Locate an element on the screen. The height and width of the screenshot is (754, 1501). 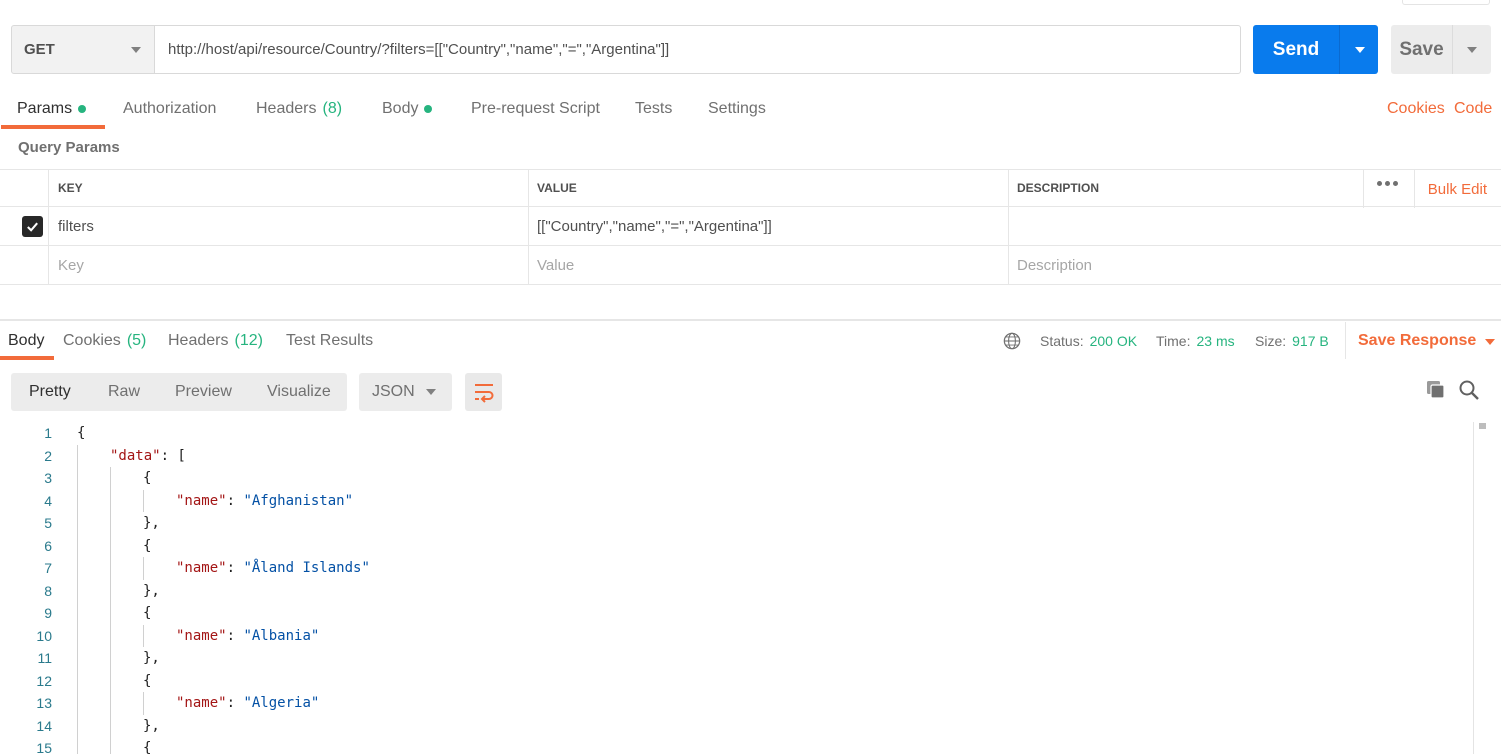
tab-authorization: Authorization is located at coordinates (169, 109).